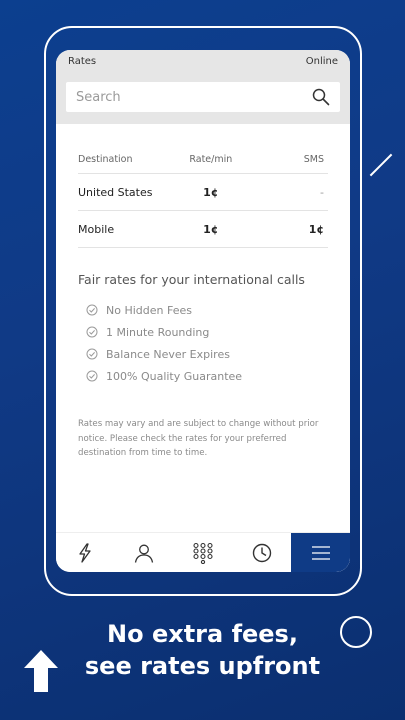  Describe the element at coordinates (316, 229) in the screenshot. I see `sms-cell: 1¢` at that location.